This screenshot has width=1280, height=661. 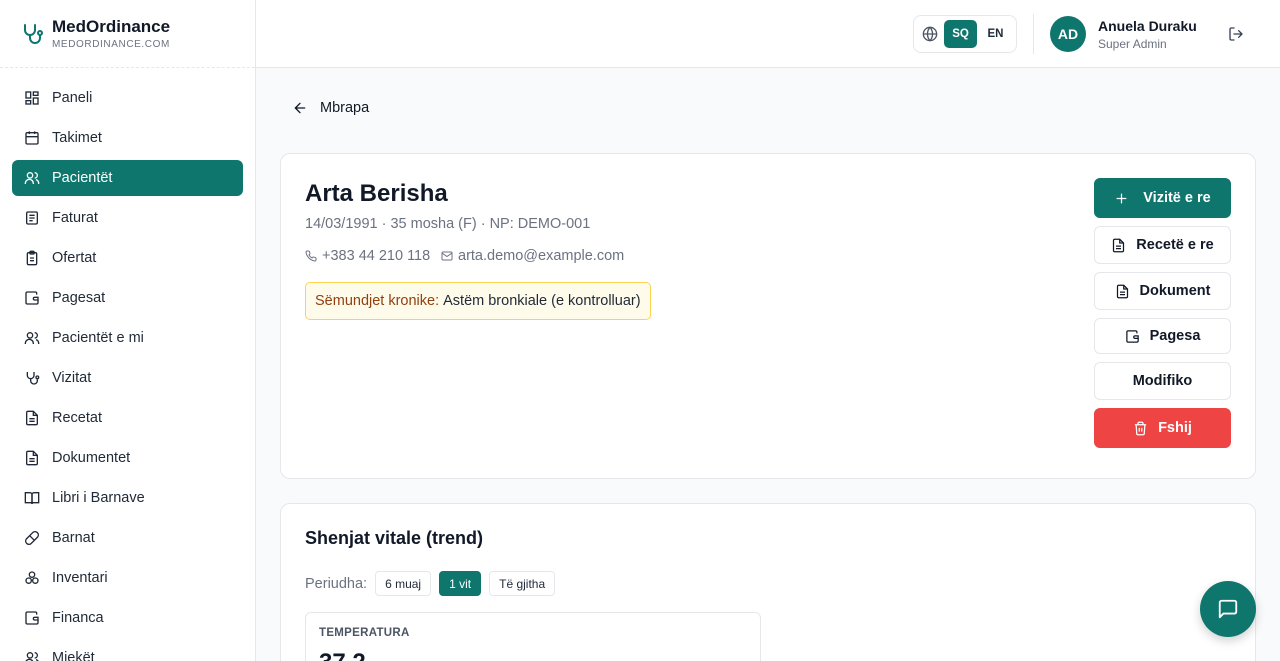 I want to click on language-en-button: EN, so click(x=995, y=34).